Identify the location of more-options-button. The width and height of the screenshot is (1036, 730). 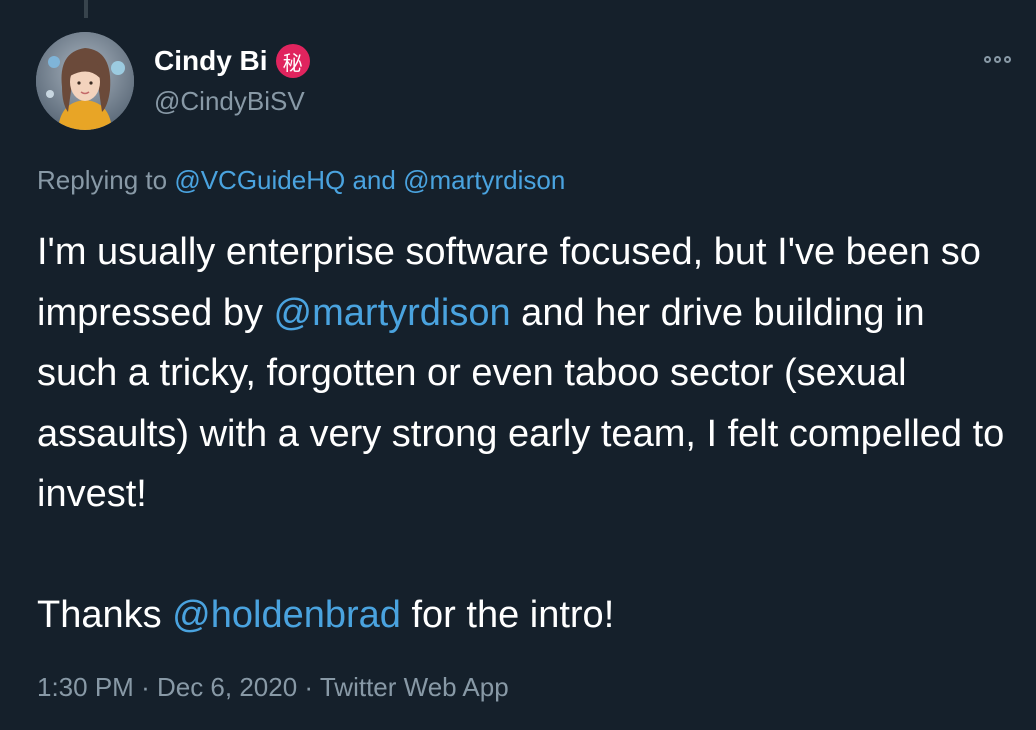
(997, 59).